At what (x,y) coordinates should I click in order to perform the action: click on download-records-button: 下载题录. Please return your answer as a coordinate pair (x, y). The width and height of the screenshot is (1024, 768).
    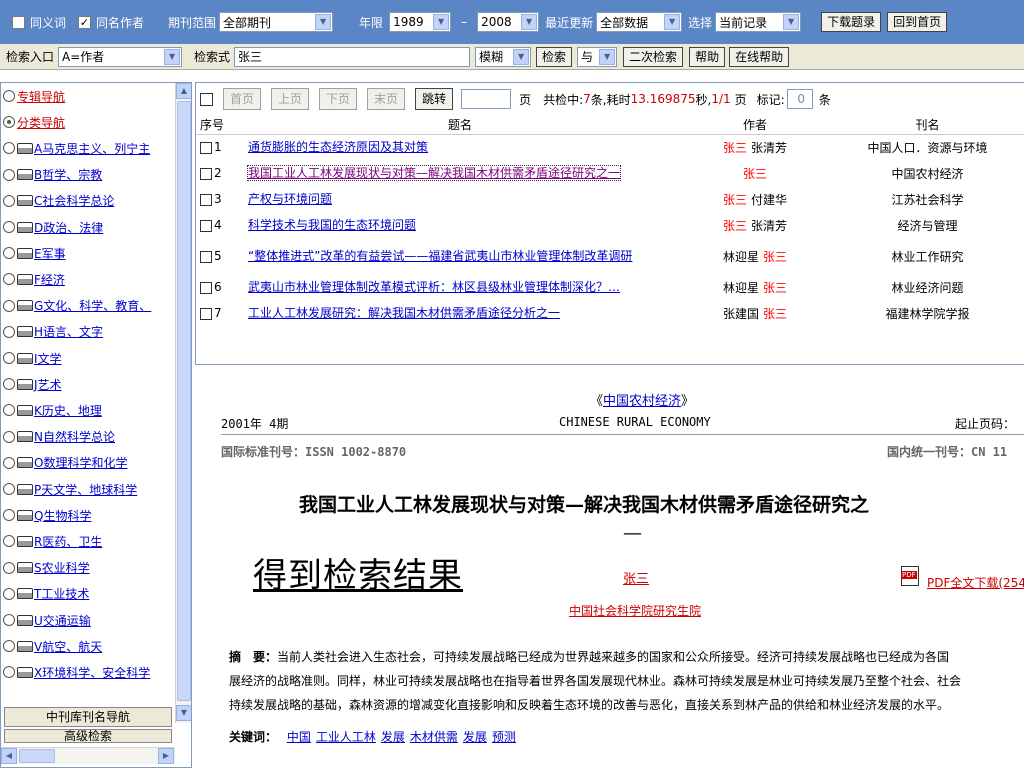
    Looking at the image, I should click on (851, 22).